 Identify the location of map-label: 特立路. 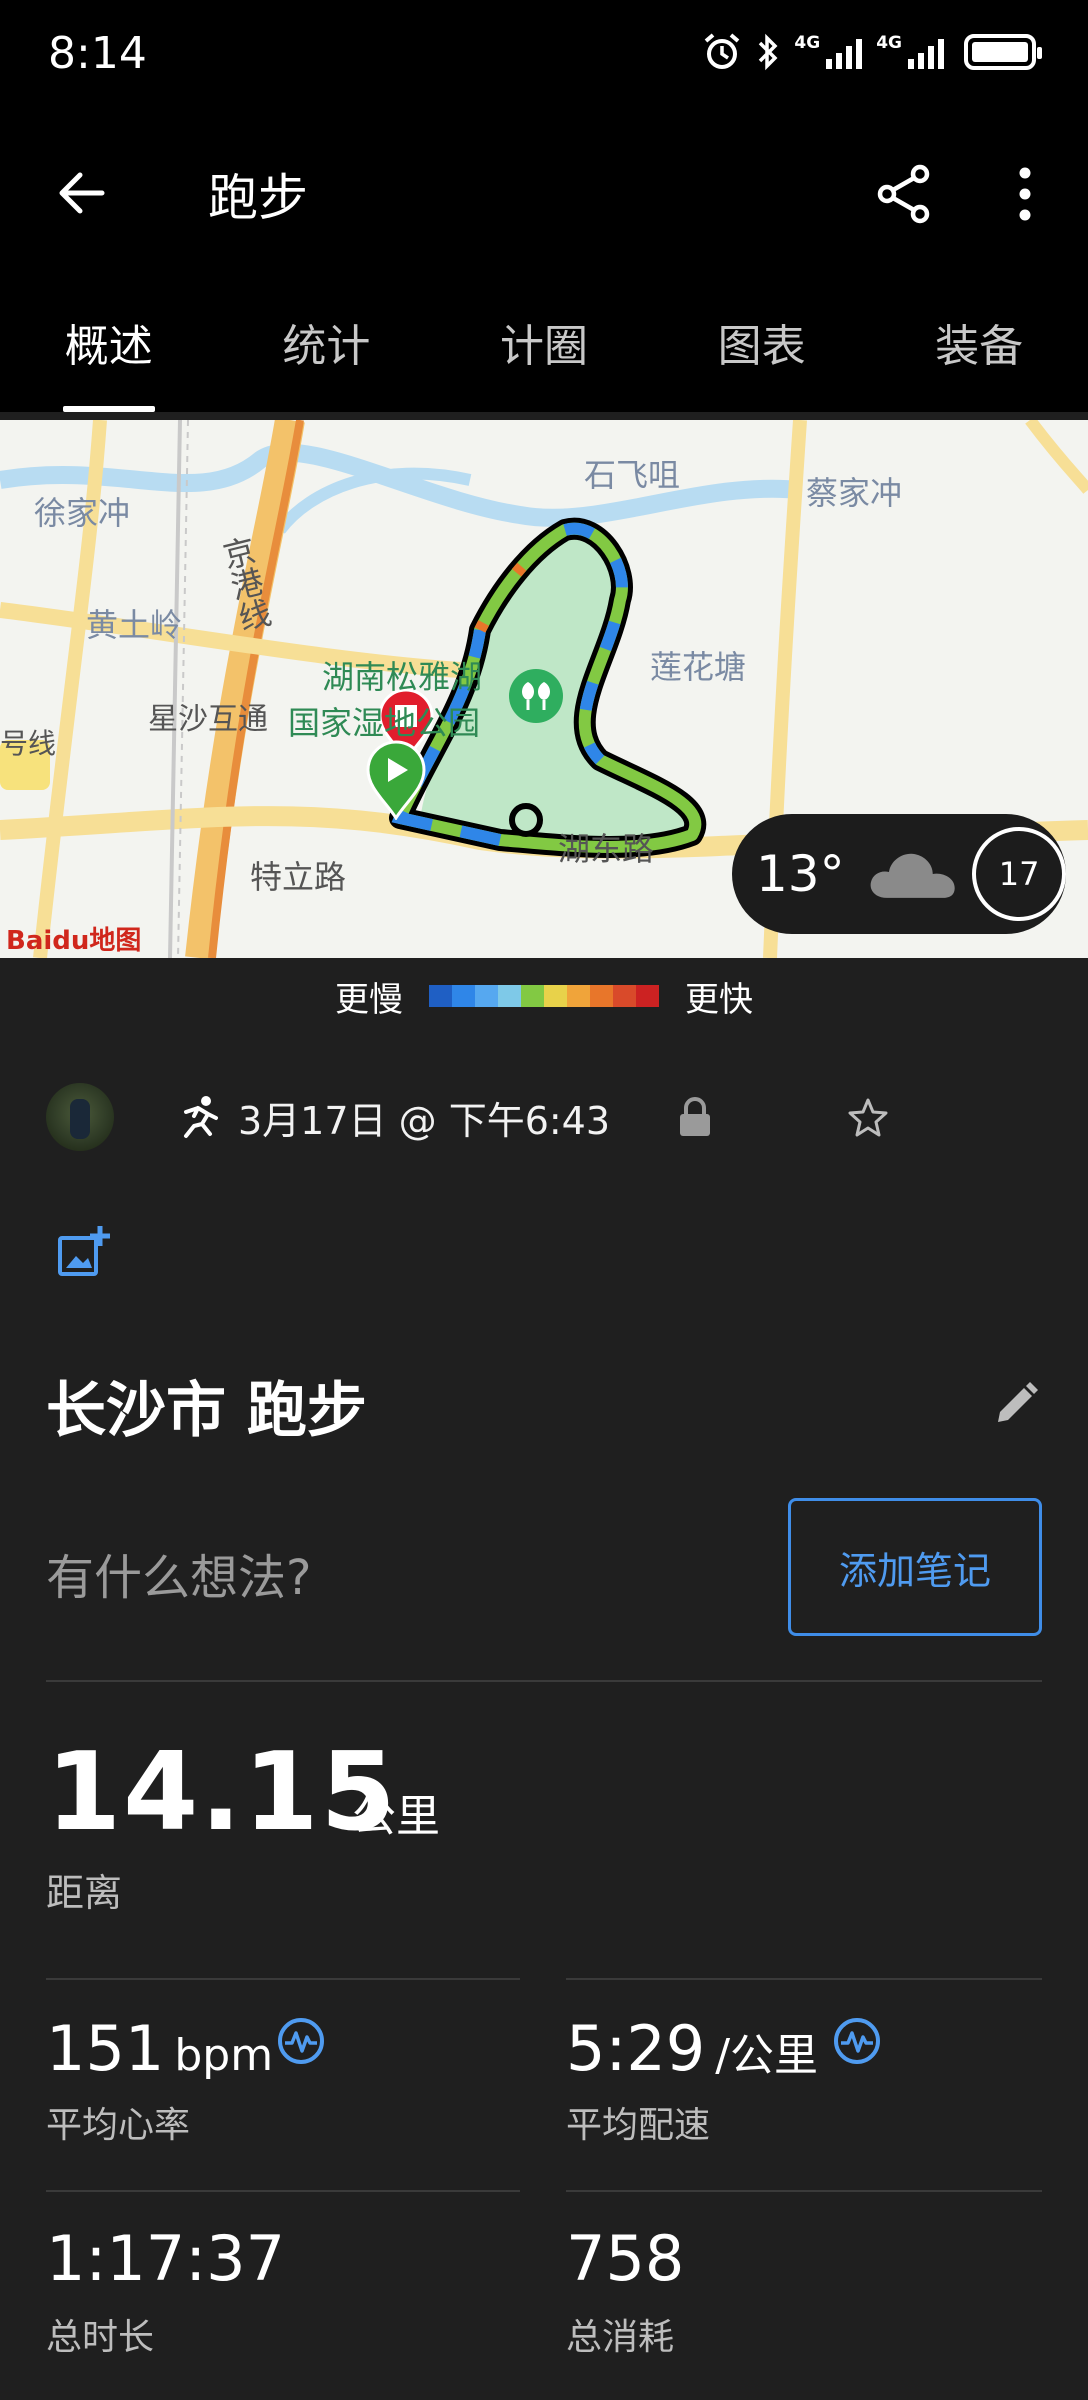
(298, 877).